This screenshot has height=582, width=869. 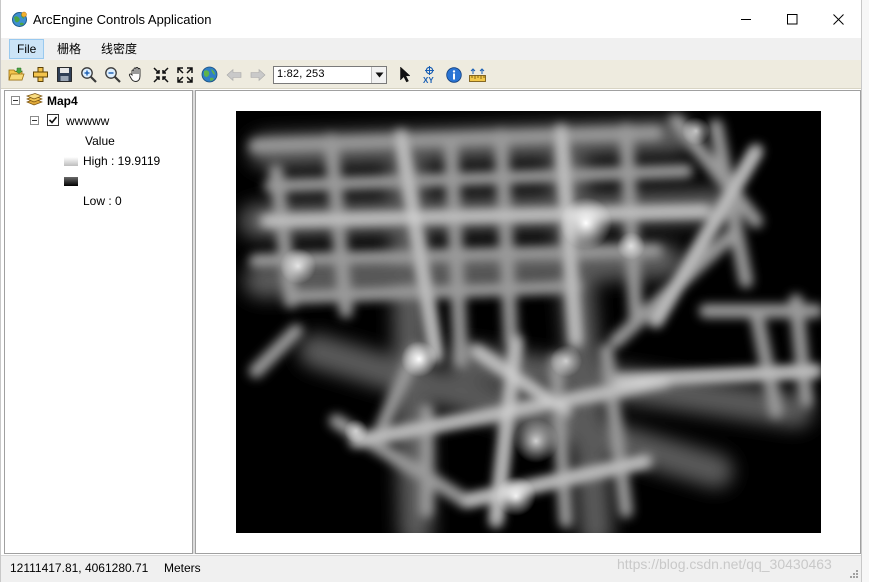 I want to click on scale-value: 1:82, 253, so click(x=301, y=74).